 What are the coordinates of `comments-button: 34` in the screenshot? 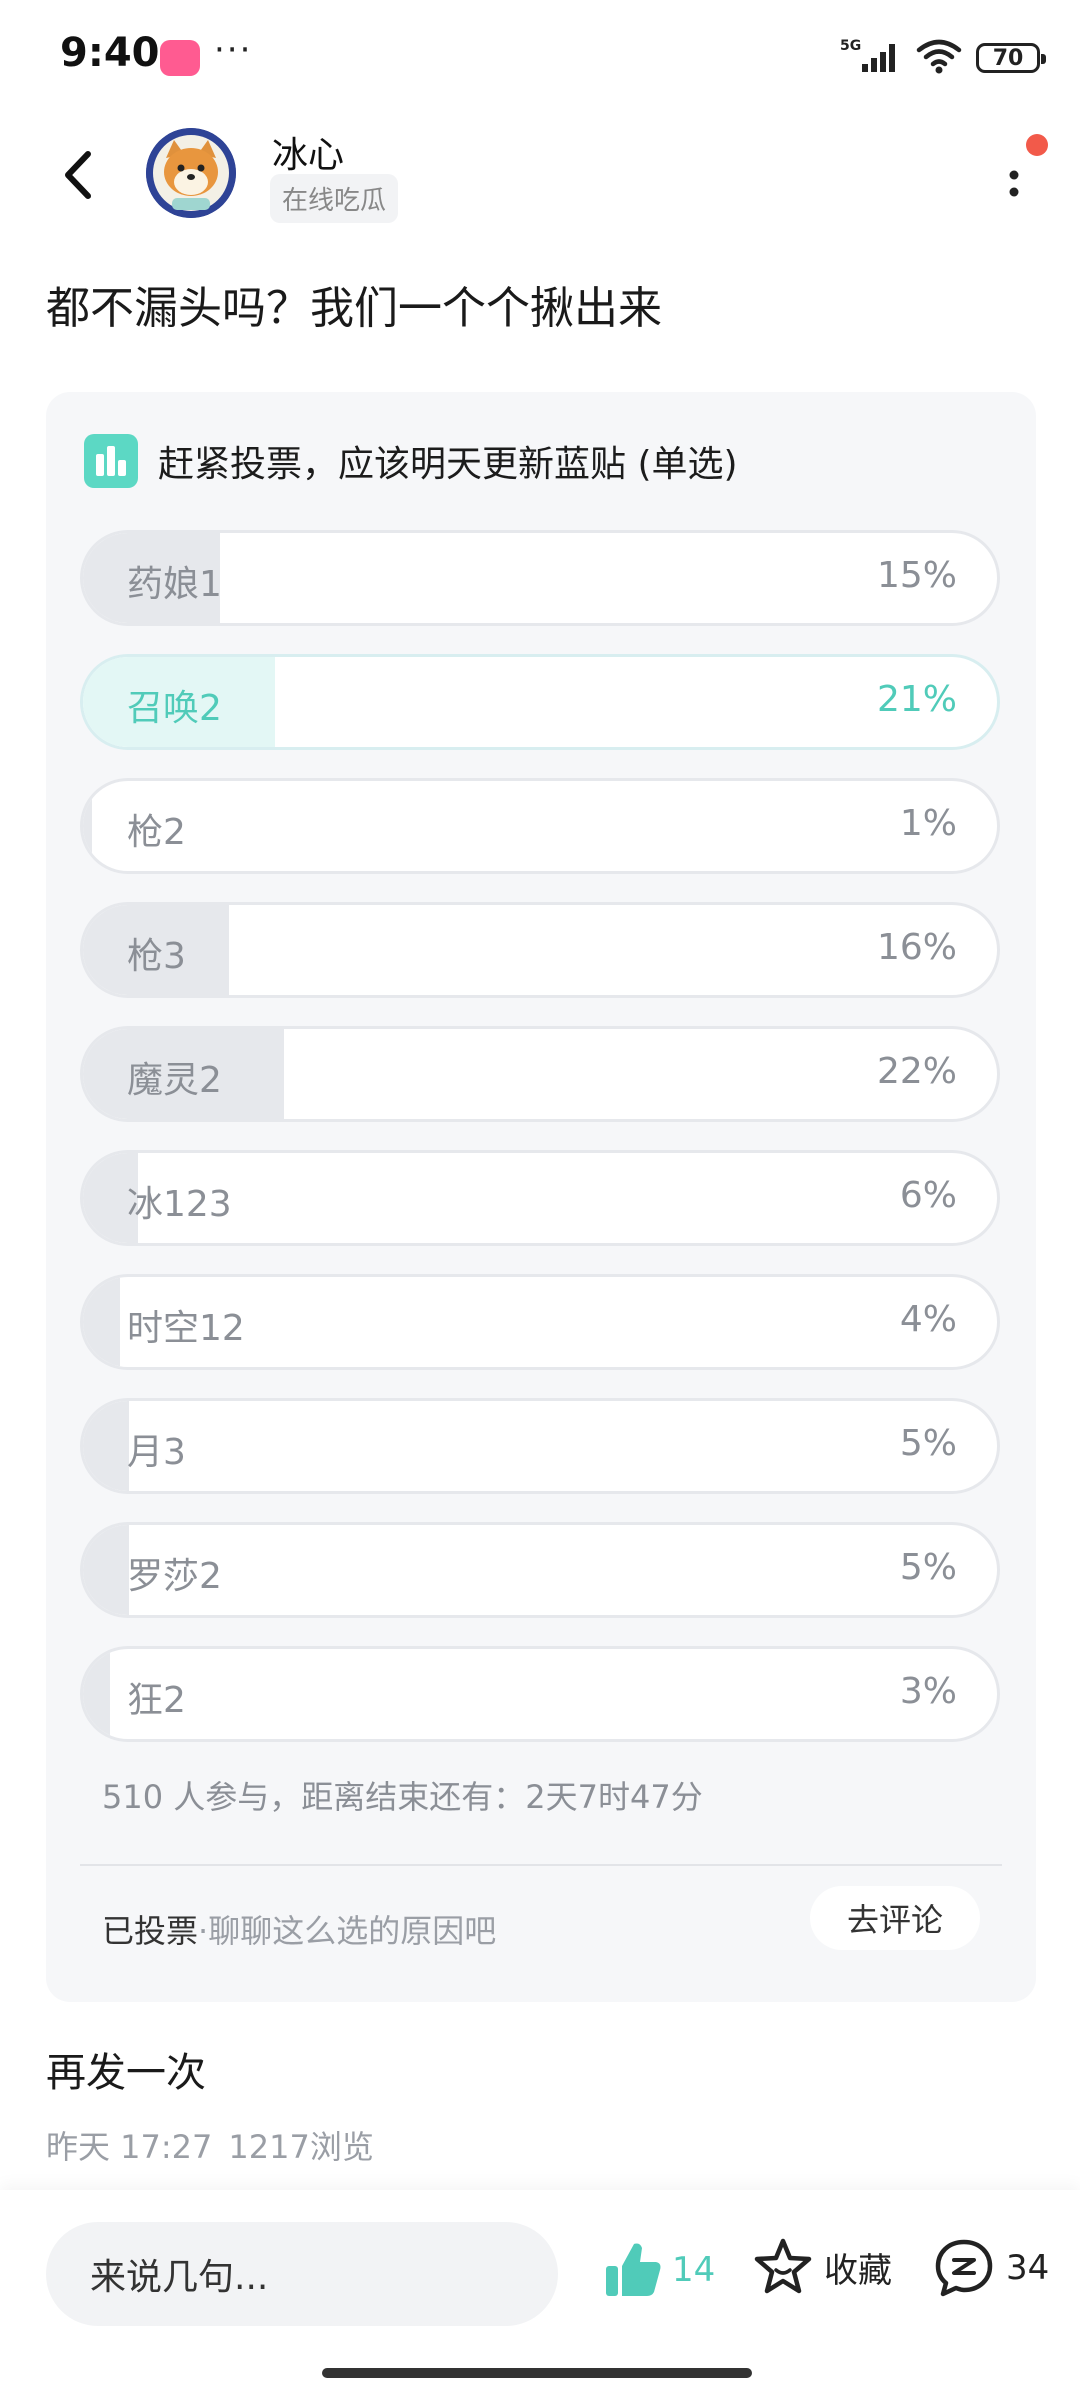 It's located at (990, 2268).